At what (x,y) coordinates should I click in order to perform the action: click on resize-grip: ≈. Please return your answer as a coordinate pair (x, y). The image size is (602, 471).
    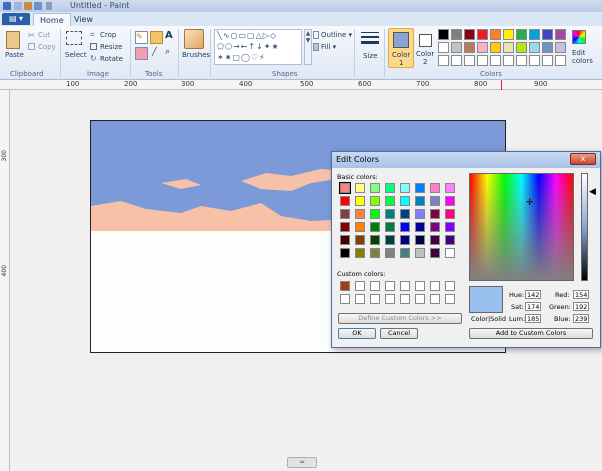
    Looking at the image, I should click on (302, 462).